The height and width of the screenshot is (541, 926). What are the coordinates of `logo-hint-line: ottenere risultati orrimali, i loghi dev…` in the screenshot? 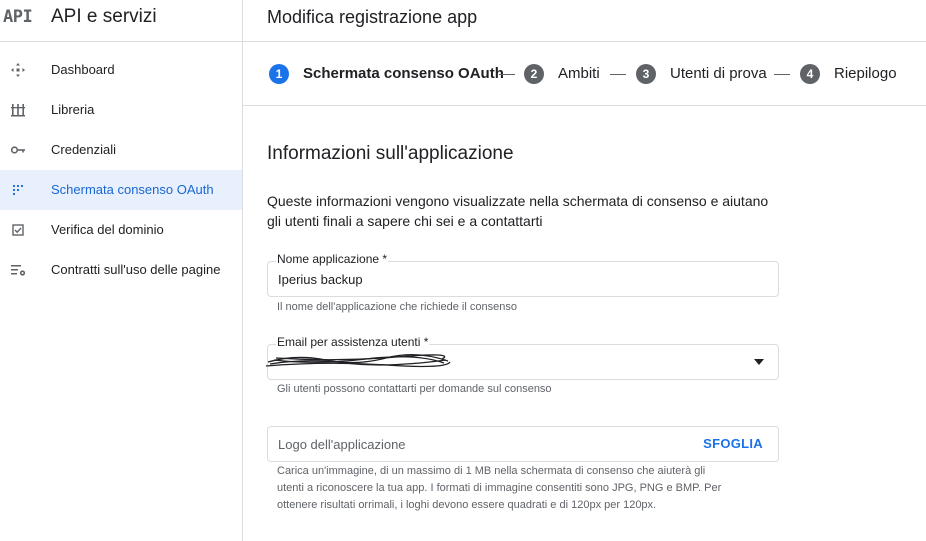 It's located at (467, 505).